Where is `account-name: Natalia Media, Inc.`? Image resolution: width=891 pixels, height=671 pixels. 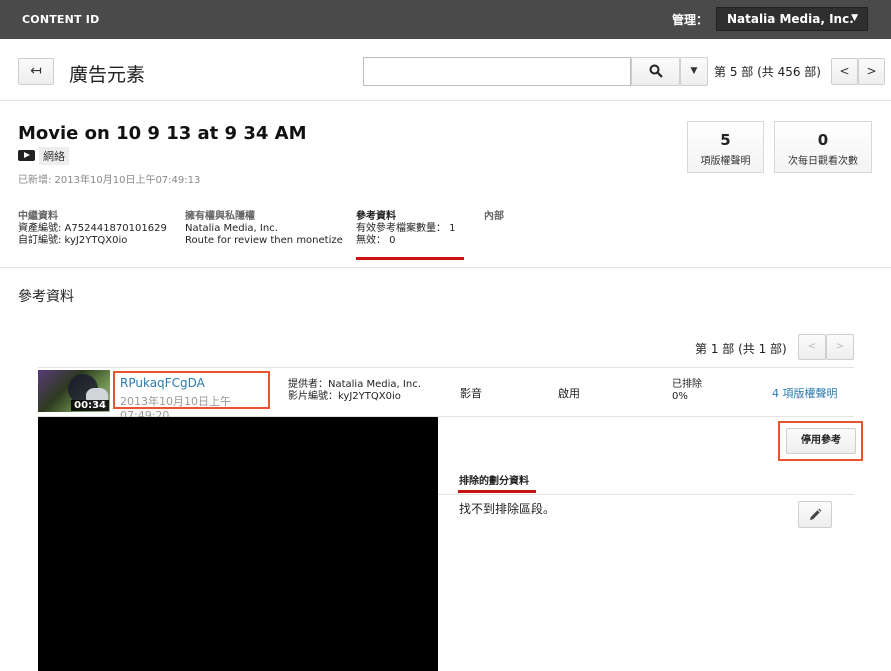
account-name: Natalia Media, Inc. is located at coordinates (790, 19).